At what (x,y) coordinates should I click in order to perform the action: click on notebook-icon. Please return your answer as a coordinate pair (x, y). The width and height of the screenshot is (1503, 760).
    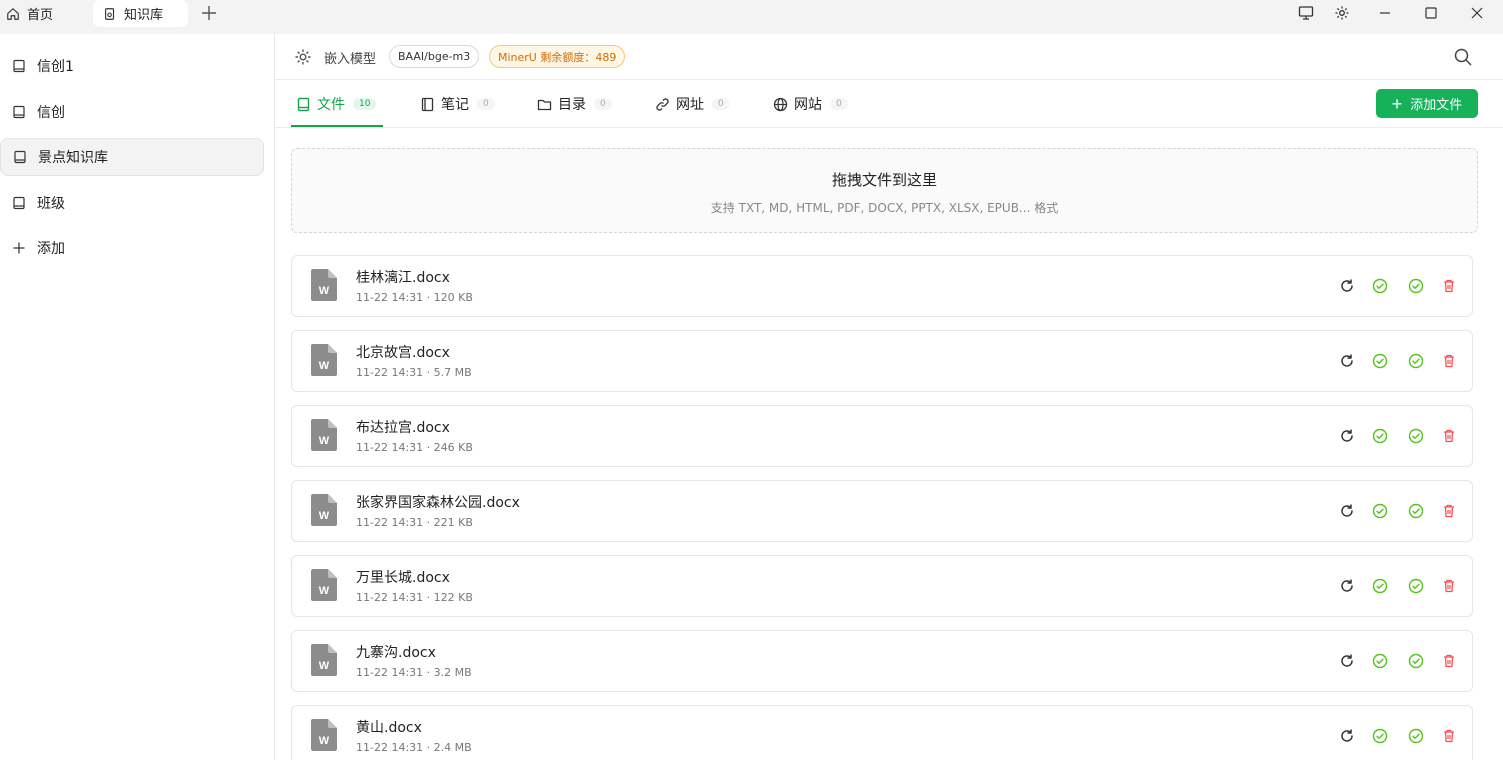
    Looking at the image, I should click on (427, 104).